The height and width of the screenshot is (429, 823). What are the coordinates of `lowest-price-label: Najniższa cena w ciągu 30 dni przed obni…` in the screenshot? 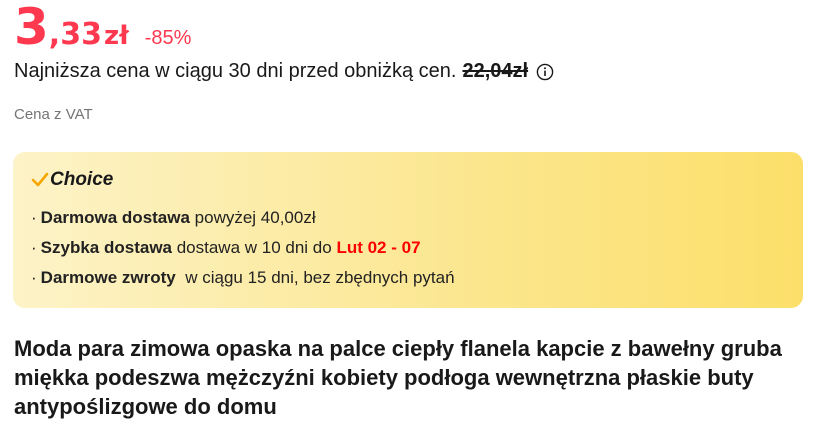 It's located at (235, 71).